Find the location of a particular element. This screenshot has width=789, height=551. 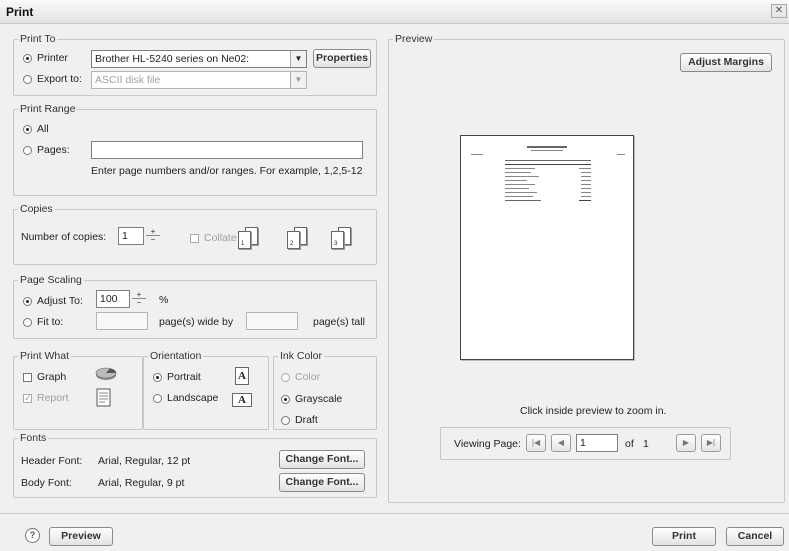

print-what-legend: Print What is located at coordinates (45, 356).